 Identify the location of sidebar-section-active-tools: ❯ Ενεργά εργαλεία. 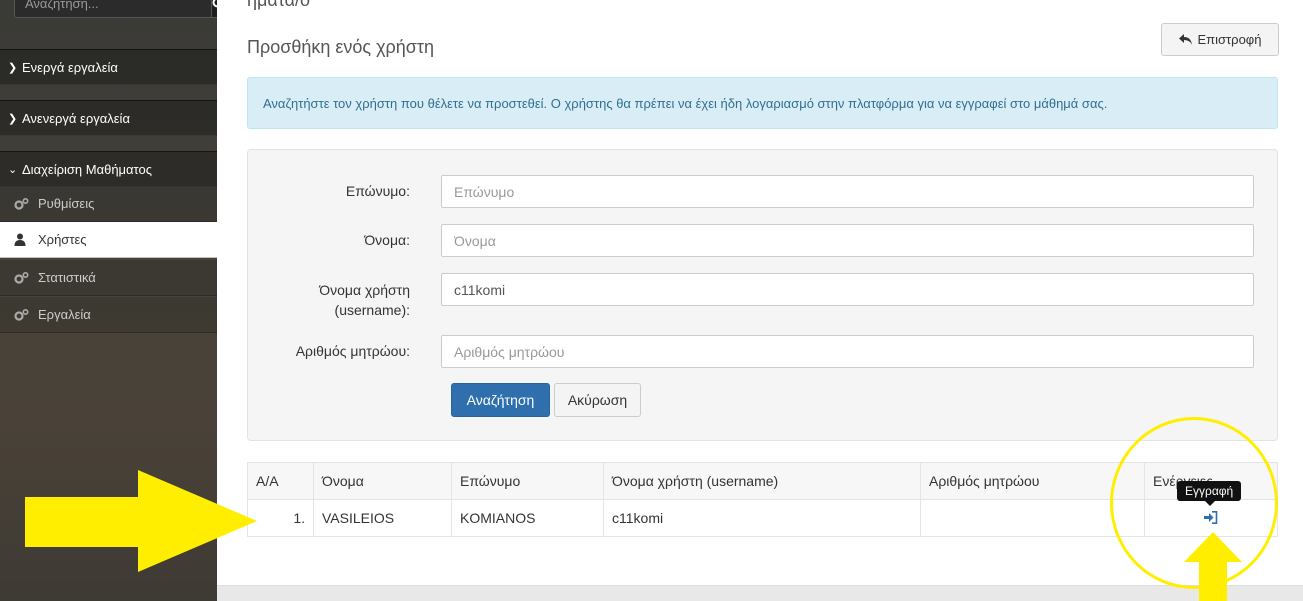
(108, 67).